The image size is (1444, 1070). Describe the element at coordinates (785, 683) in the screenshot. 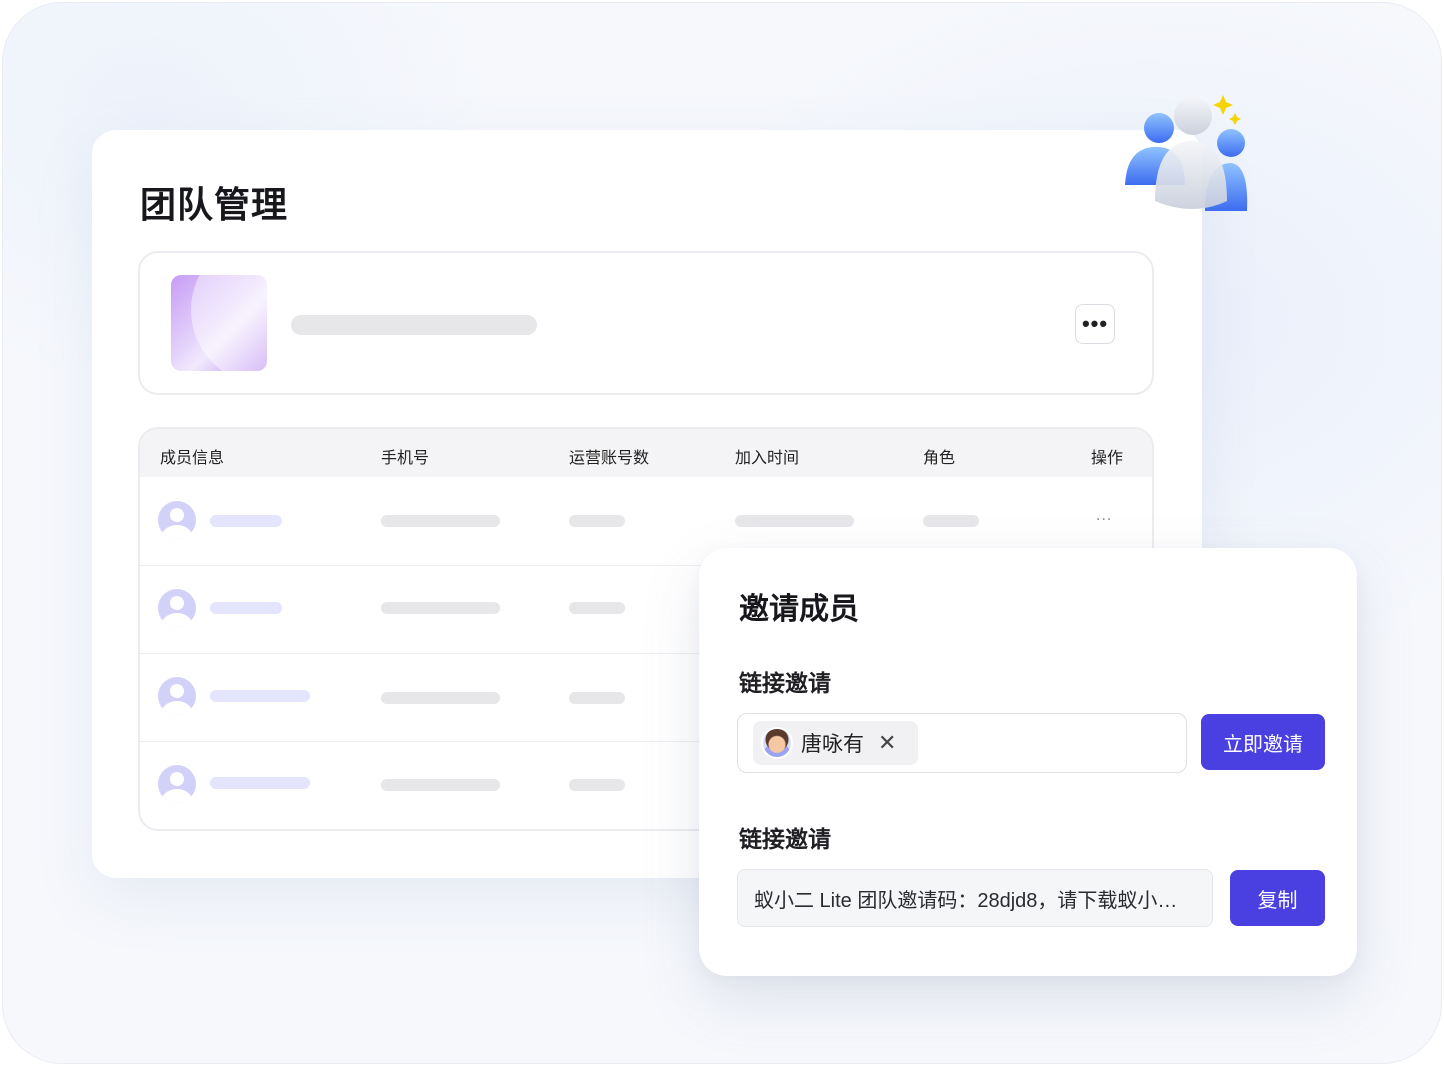

I see `link-invite-label: 链接邀请` at that location.